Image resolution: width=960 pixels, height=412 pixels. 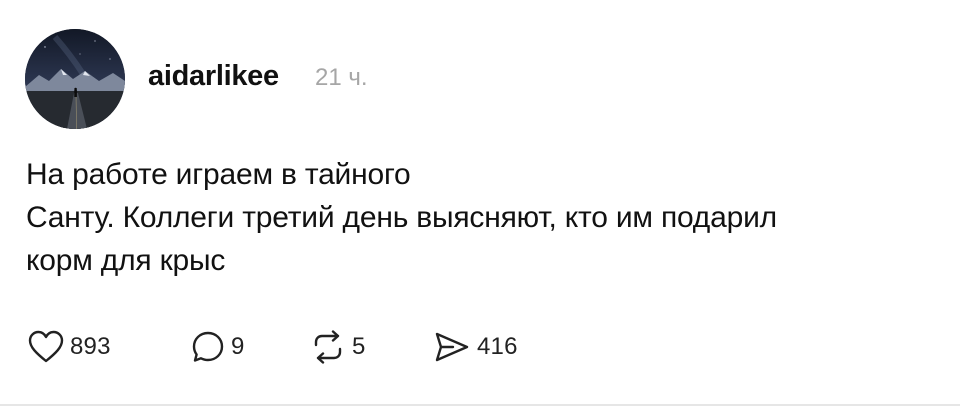 I want to click on comment-icon, so click(x=208, y=347).